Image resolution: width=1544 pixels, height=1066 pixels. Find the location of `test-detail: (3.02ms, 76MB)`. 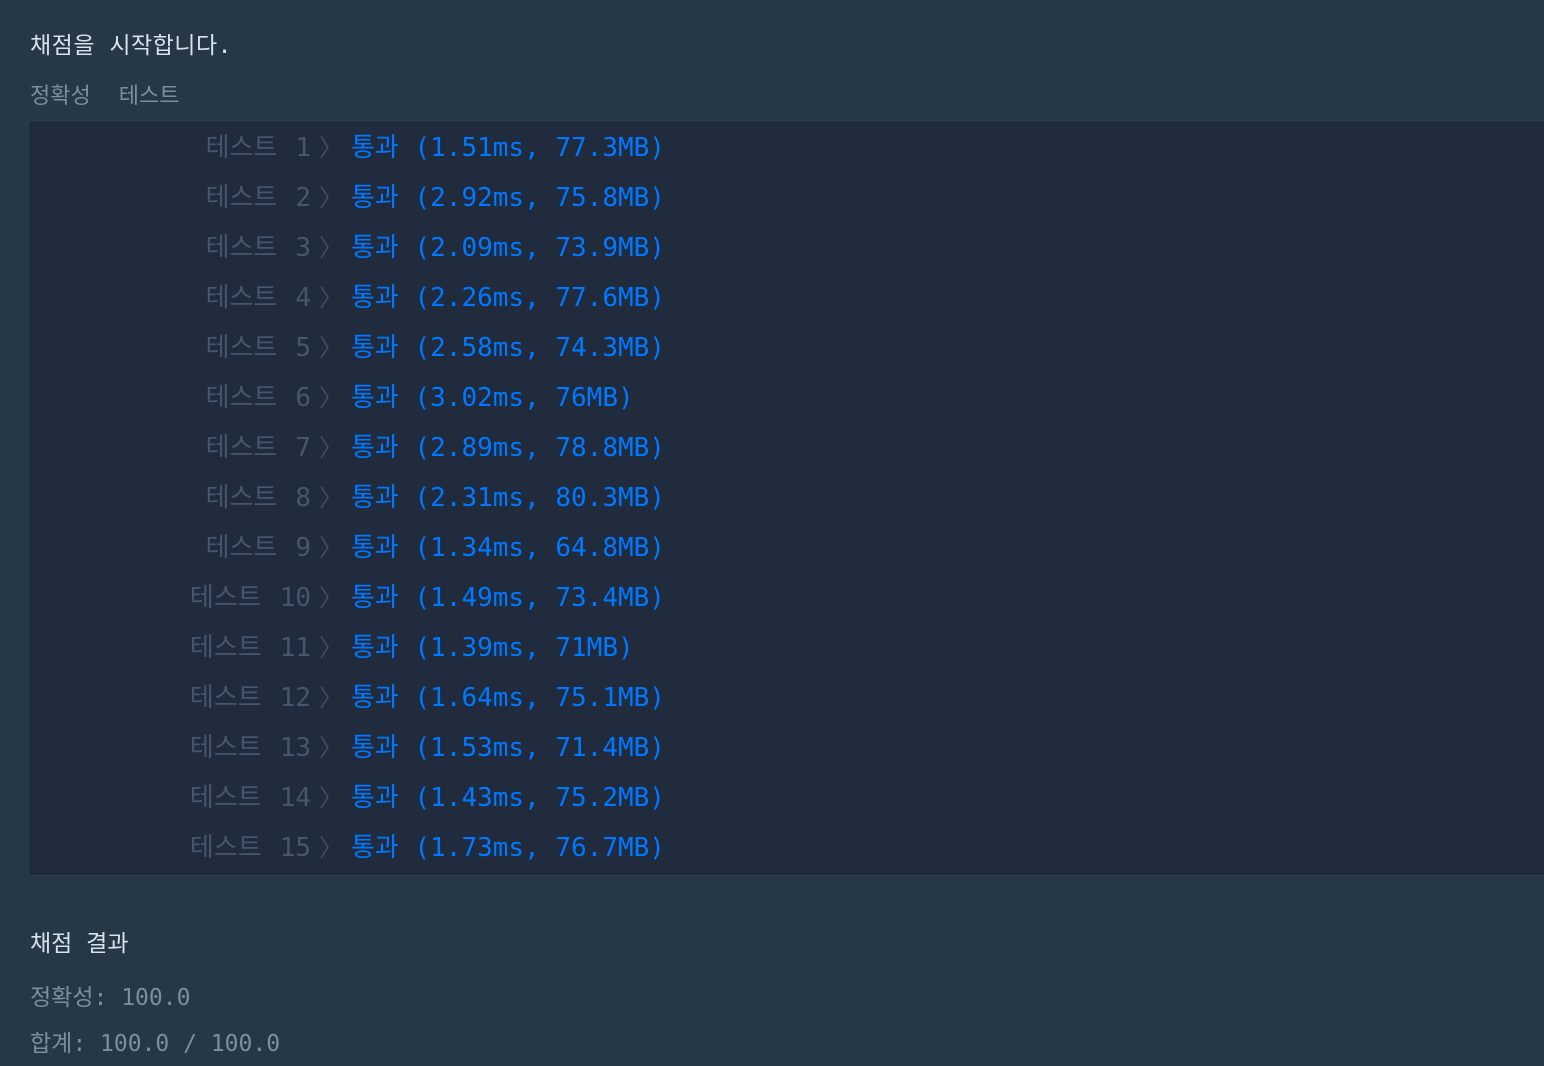

test-detail: (3.02ms, 76MB) is located at coordinates (524, 398).